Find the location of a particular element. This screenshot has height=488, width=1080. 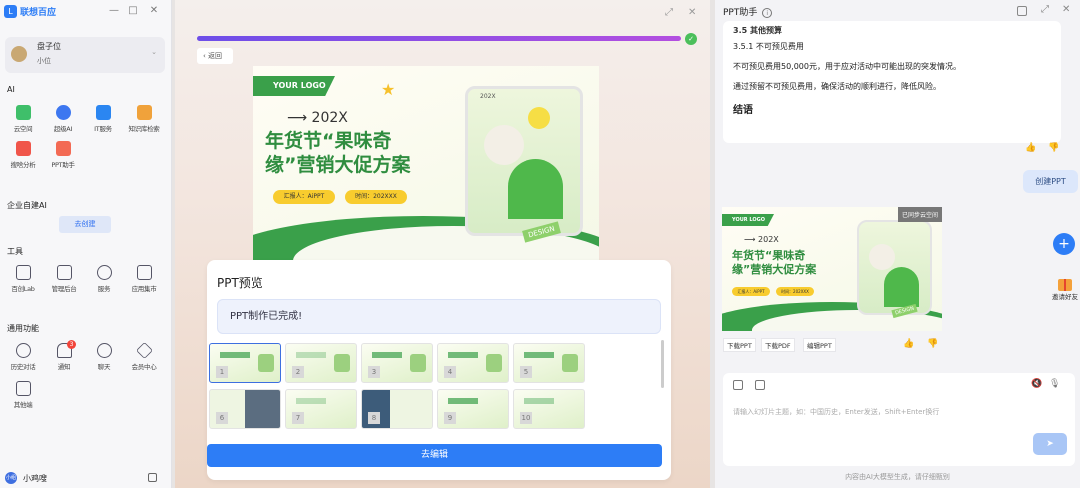

section-ai: AI is located at coordinates (11, 89).